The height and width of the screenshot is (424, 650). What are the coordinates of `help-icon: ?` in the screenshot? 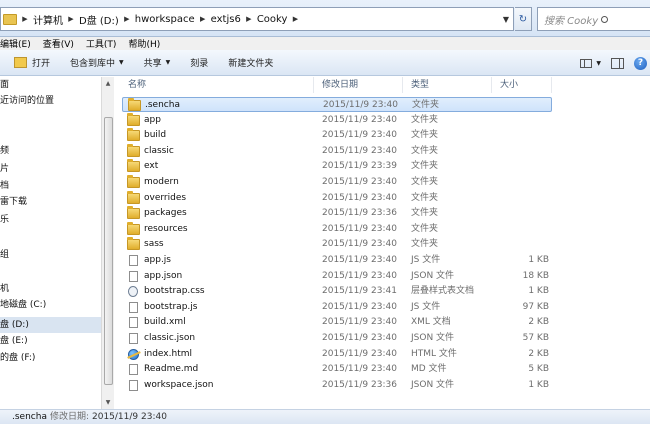 It's located at (640, 63).